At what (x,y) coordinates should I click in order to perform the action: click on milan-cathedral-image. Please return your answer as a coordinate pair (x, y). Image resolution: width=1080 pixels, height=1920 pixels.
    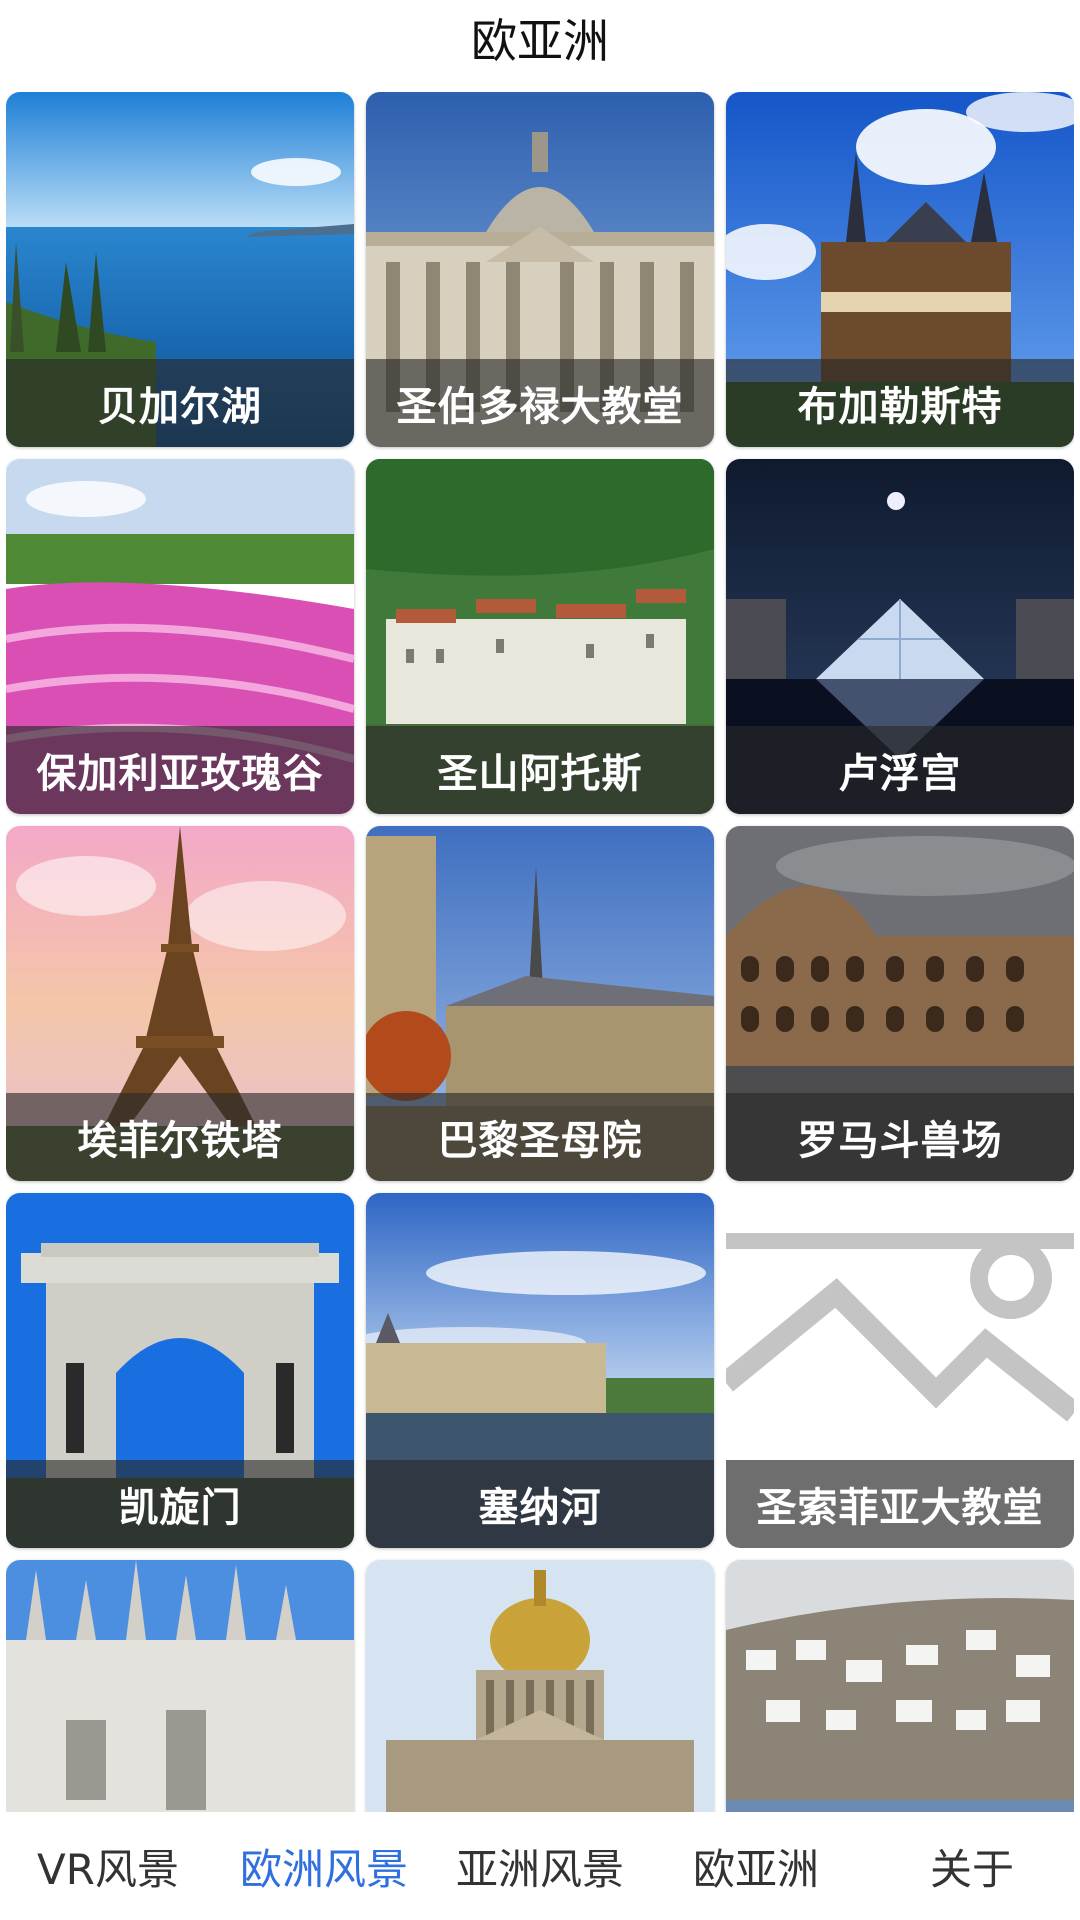
    Looking at the image, I should click on (180, 1686).